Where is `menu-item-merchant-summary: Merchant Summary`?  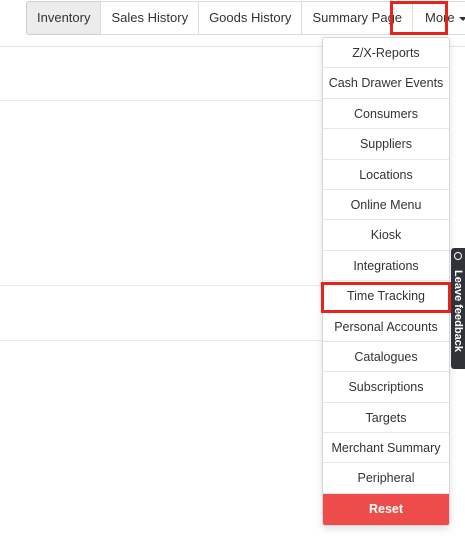 menu-item-merchant-summary: Merchant Summary is located at coordinates (386, 448).